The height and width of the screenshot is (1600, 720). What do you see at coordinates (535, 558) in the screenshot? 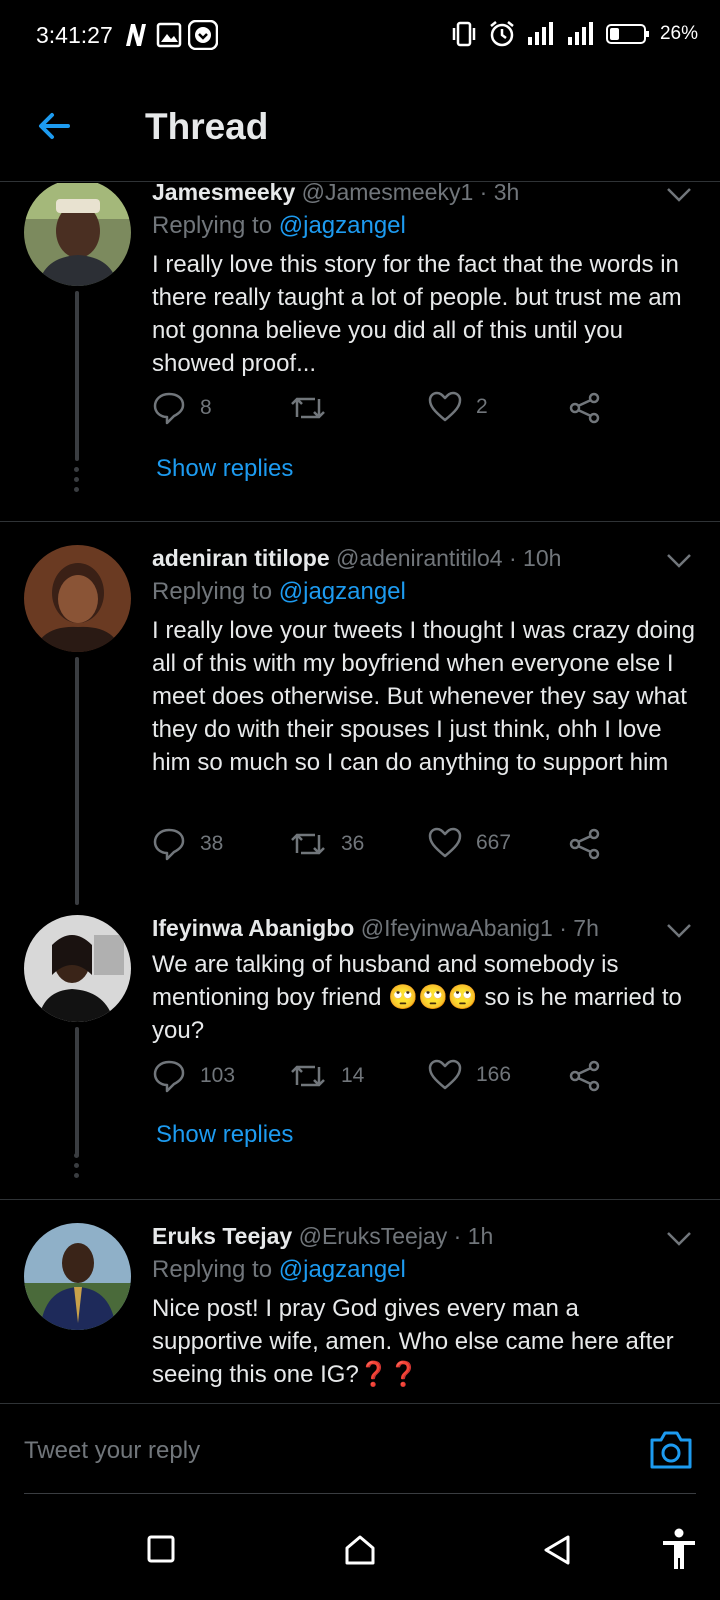
I see `tweet-time: · 10h` at bounding box center [535, 558].